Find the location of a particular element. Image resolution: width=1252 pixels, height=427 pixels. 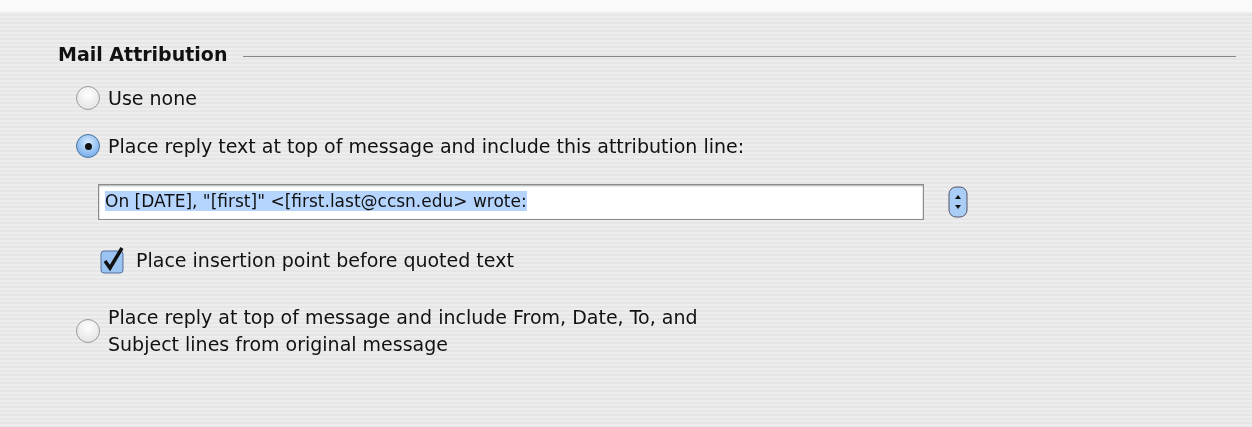

radio-label: Place reply text at top of message and include this attribution line: is located at coordinates (426, 147).